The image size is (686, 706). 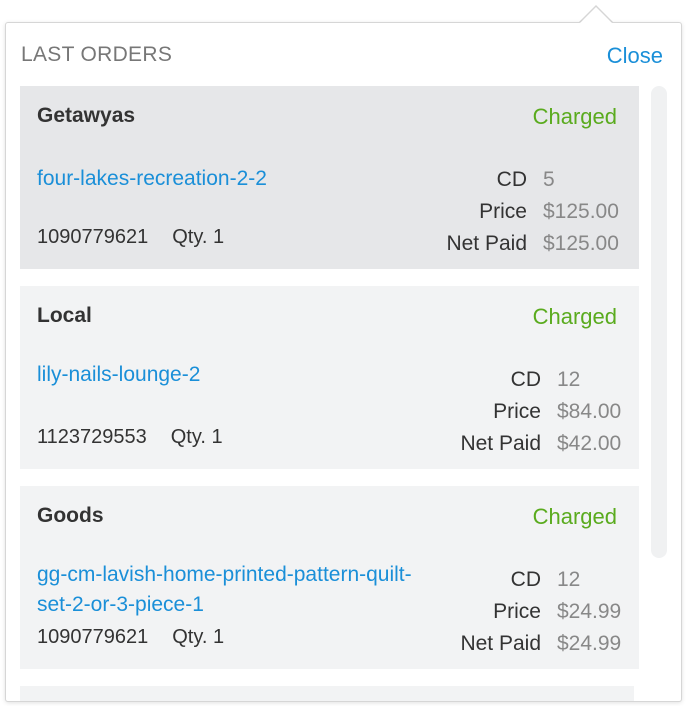 I want to click on order-meta: 1123729553 Qty. 1, so click(x=130, y=437).